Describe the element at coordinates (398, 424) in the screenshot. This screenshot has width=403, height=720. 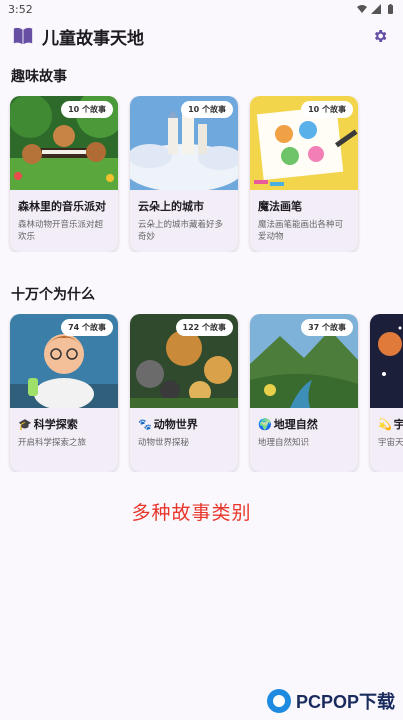
I see `card-title: 宇` at that location.